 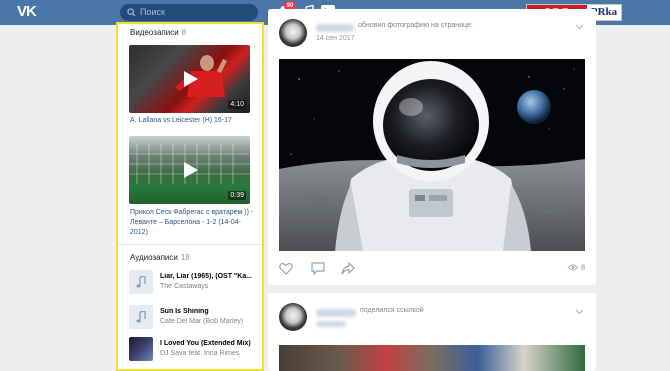 What do you see at coordinates (210, 286) in the screenshot?
I see `audio-artist: The Castaways` at bounding box center [210, 286].